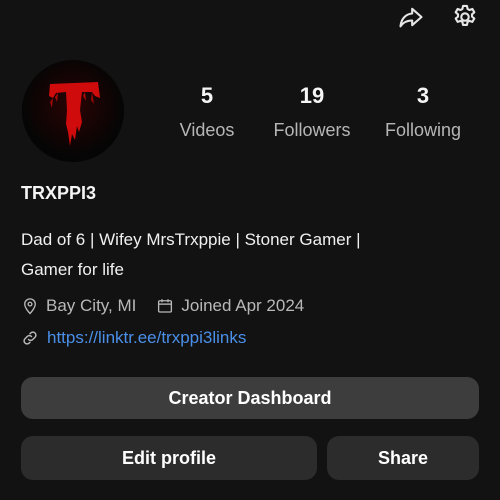 This screenshot has width=500, height=500. I want to click on link-icon, so click(30, 338).